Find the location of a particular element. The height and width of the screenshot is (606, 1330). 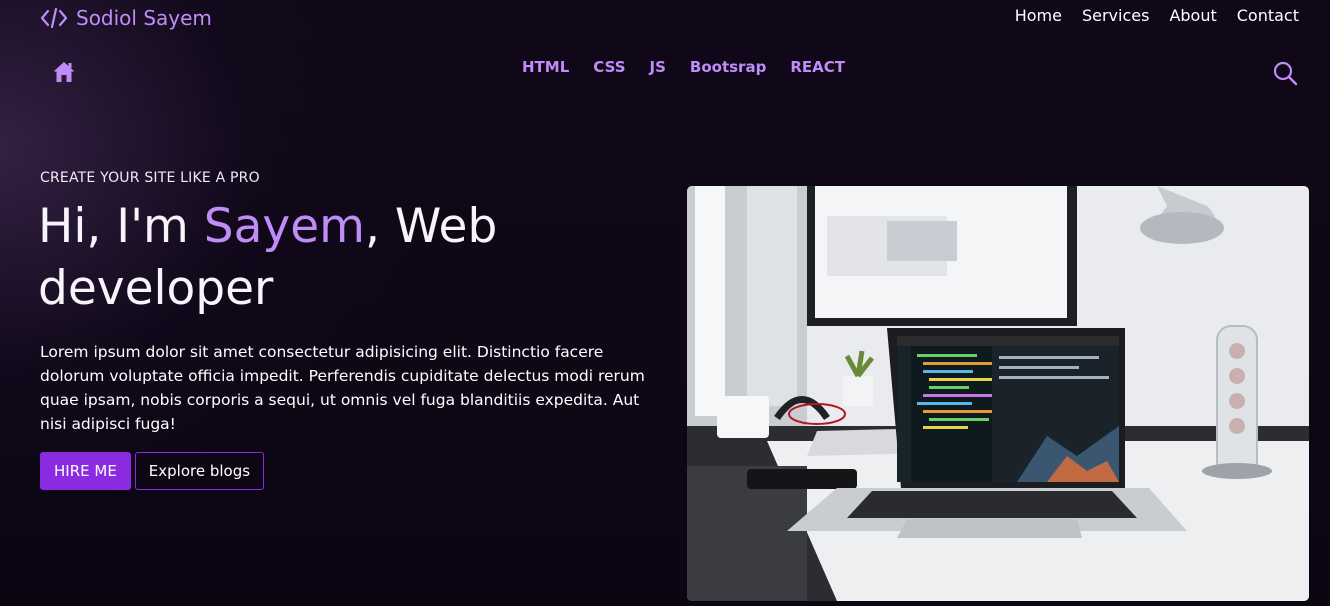

cat-link-react: REACT is located at coordinates (817, 67).